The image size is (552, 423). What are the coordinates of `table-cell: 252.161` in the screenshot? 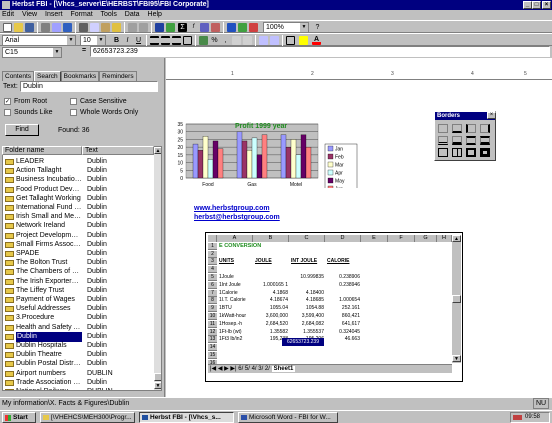 It's located at (343, 308).